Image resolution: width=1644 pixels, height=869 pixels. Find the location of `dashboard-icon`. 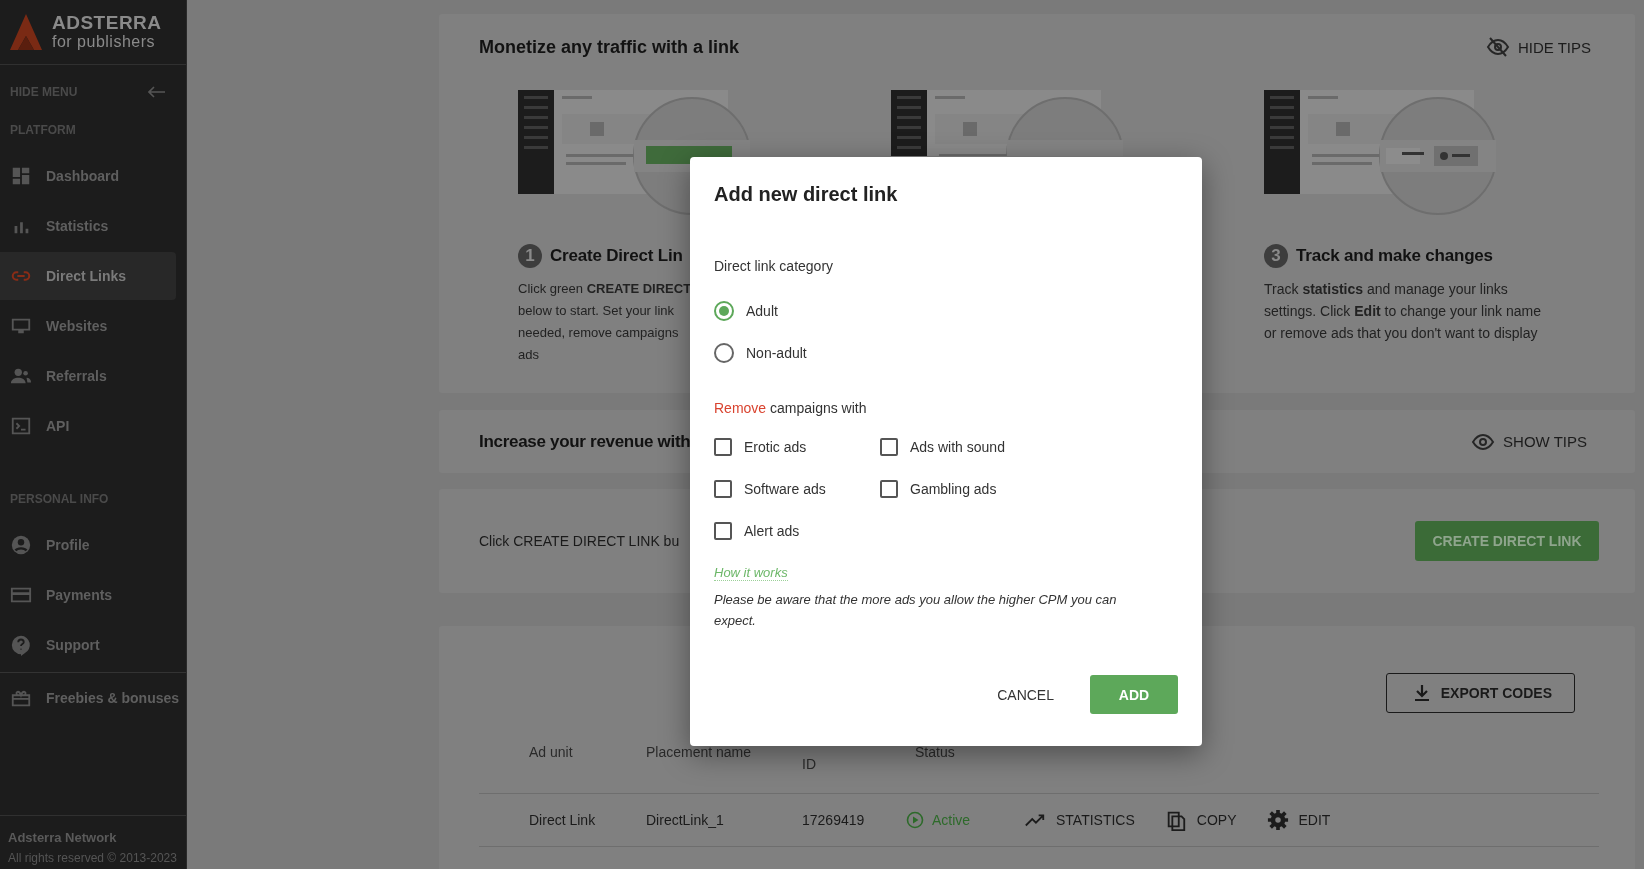

dashboard-icon is located at coordinates (21, 176).